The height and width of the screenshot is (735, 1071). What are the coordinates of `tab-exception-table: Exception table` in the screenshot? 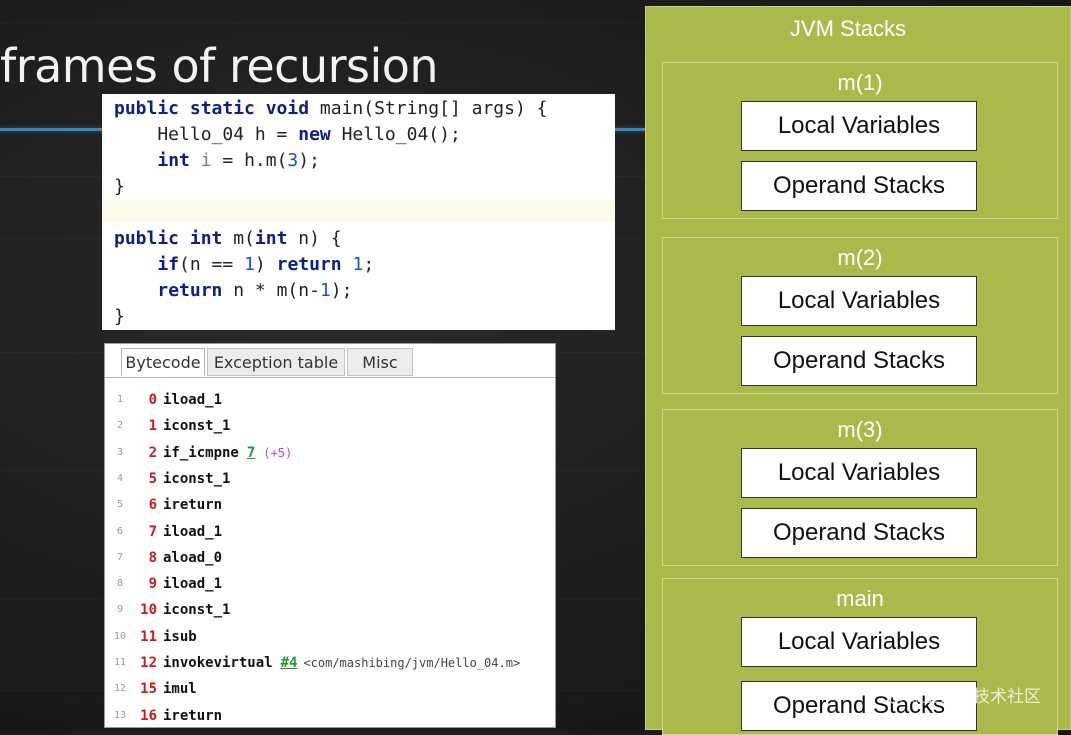 It's located at (276, 362).